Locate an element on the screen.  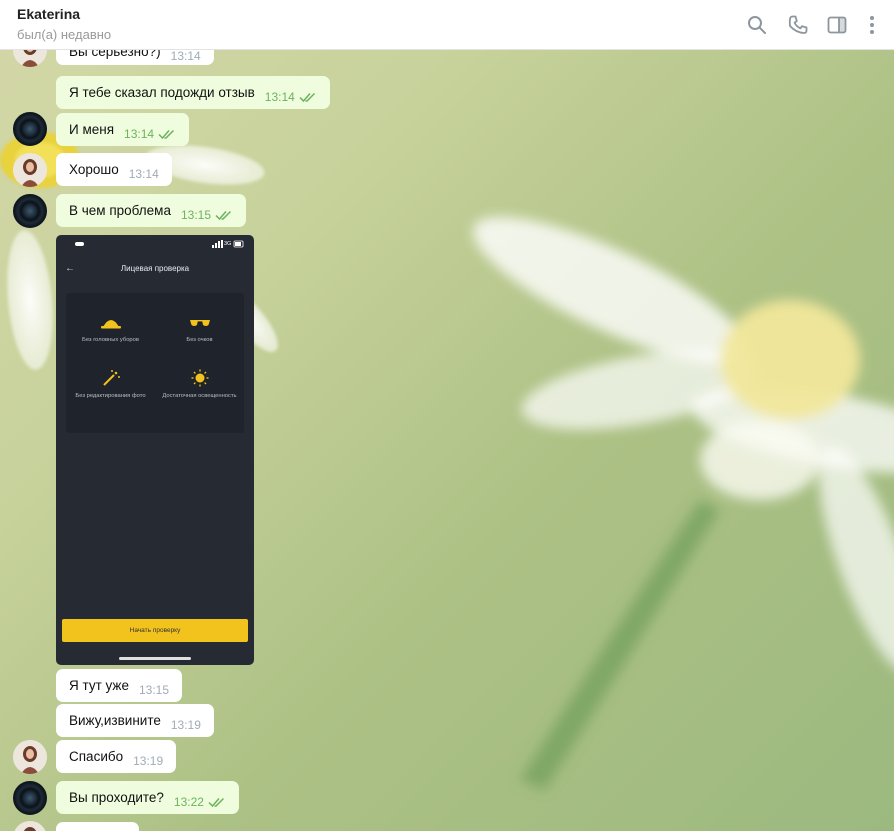
message-bubble: И меня 13:14 is located at coordinates (123, 129).